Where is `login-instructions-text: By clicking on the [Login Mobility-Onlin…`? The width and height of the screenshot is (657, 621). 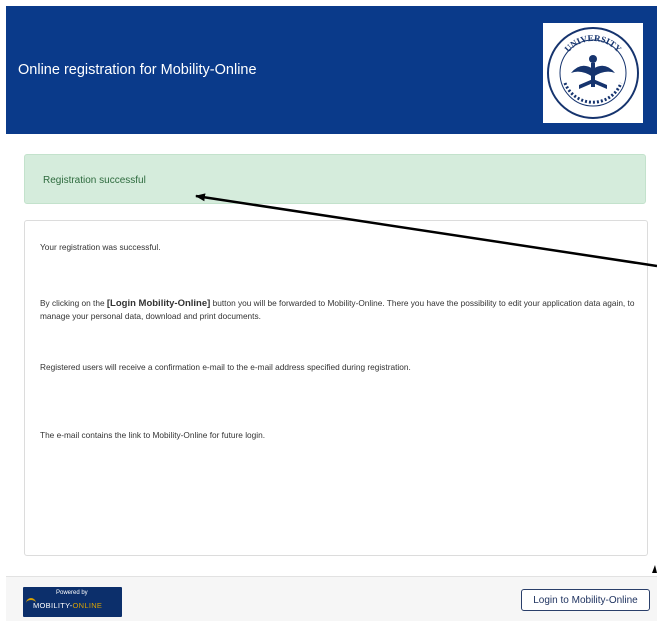 login-instructions-text: By clicking on the [Login Mobility-Onlin… is located at coordinates (337, 309).